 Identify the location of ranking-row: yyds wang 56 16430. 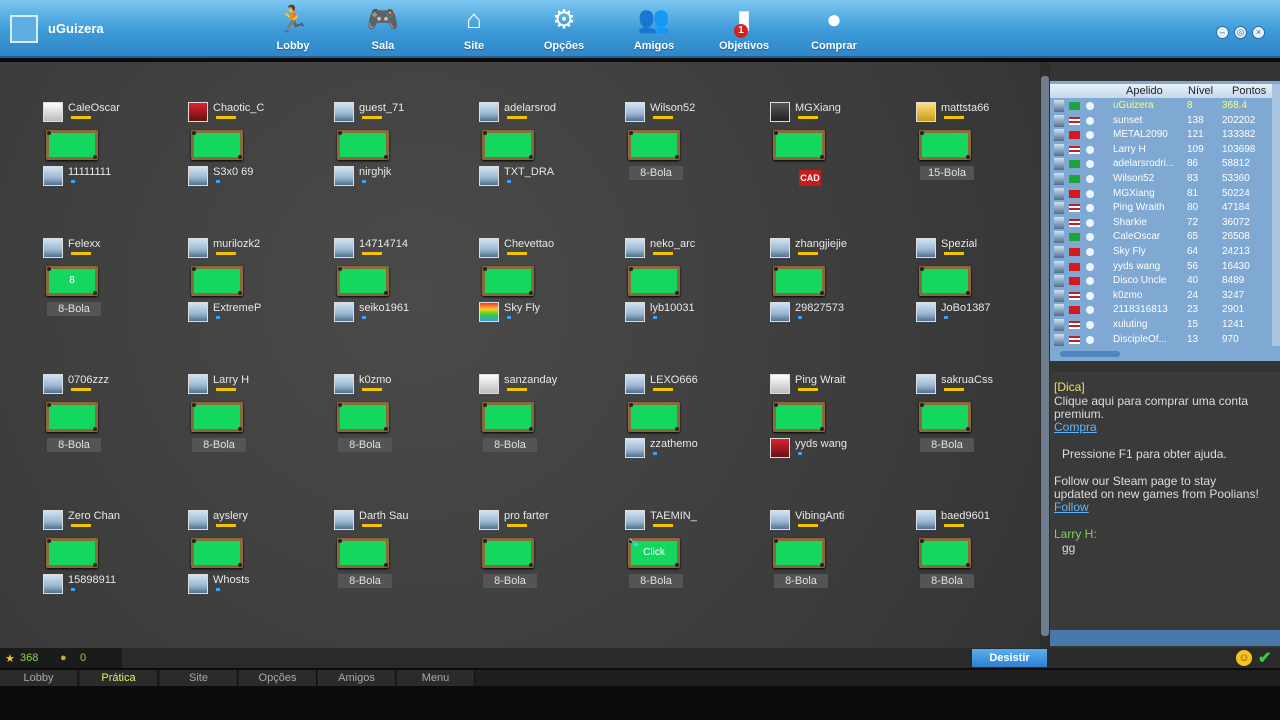
(1161, 267).